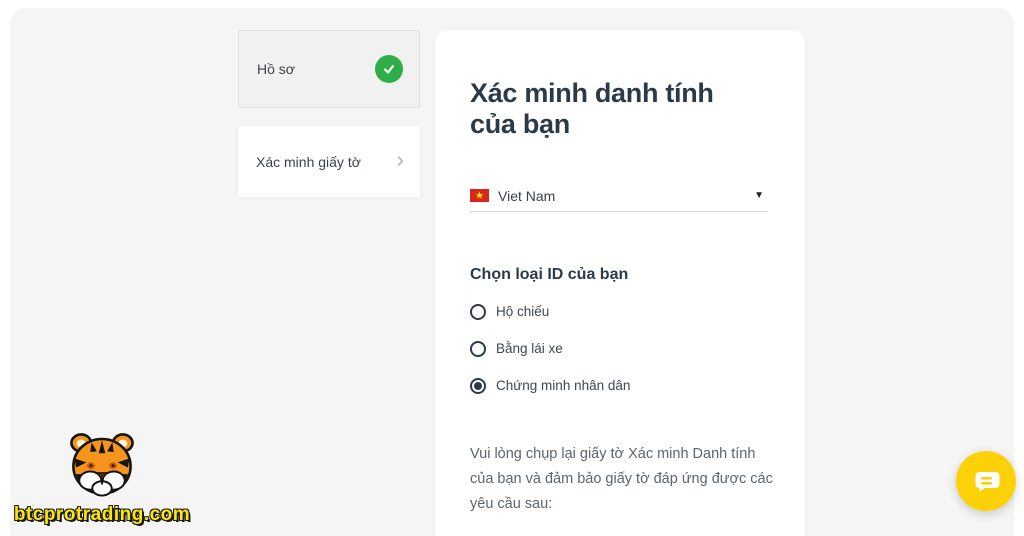 The height and width of the screenshot is (536, 1024). Describe the element at coordinates (563, 385) in the screenshot. I see `radio-label: Chứng minh nhân dân` at that location.